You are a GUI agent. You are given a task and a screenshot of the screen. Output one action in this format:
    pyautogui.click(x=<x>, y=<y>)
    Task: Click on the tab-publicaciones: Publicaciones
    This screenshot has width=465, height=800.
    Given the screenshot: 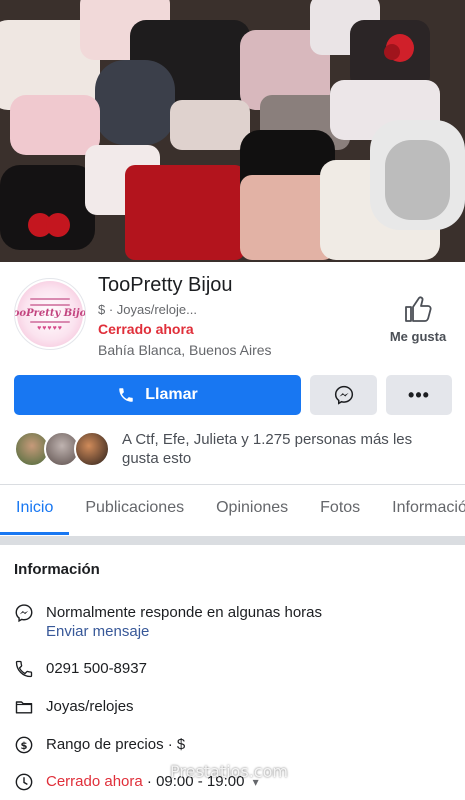 What is the action you would take?
    pyautogui.click(x=134, y=510)
    